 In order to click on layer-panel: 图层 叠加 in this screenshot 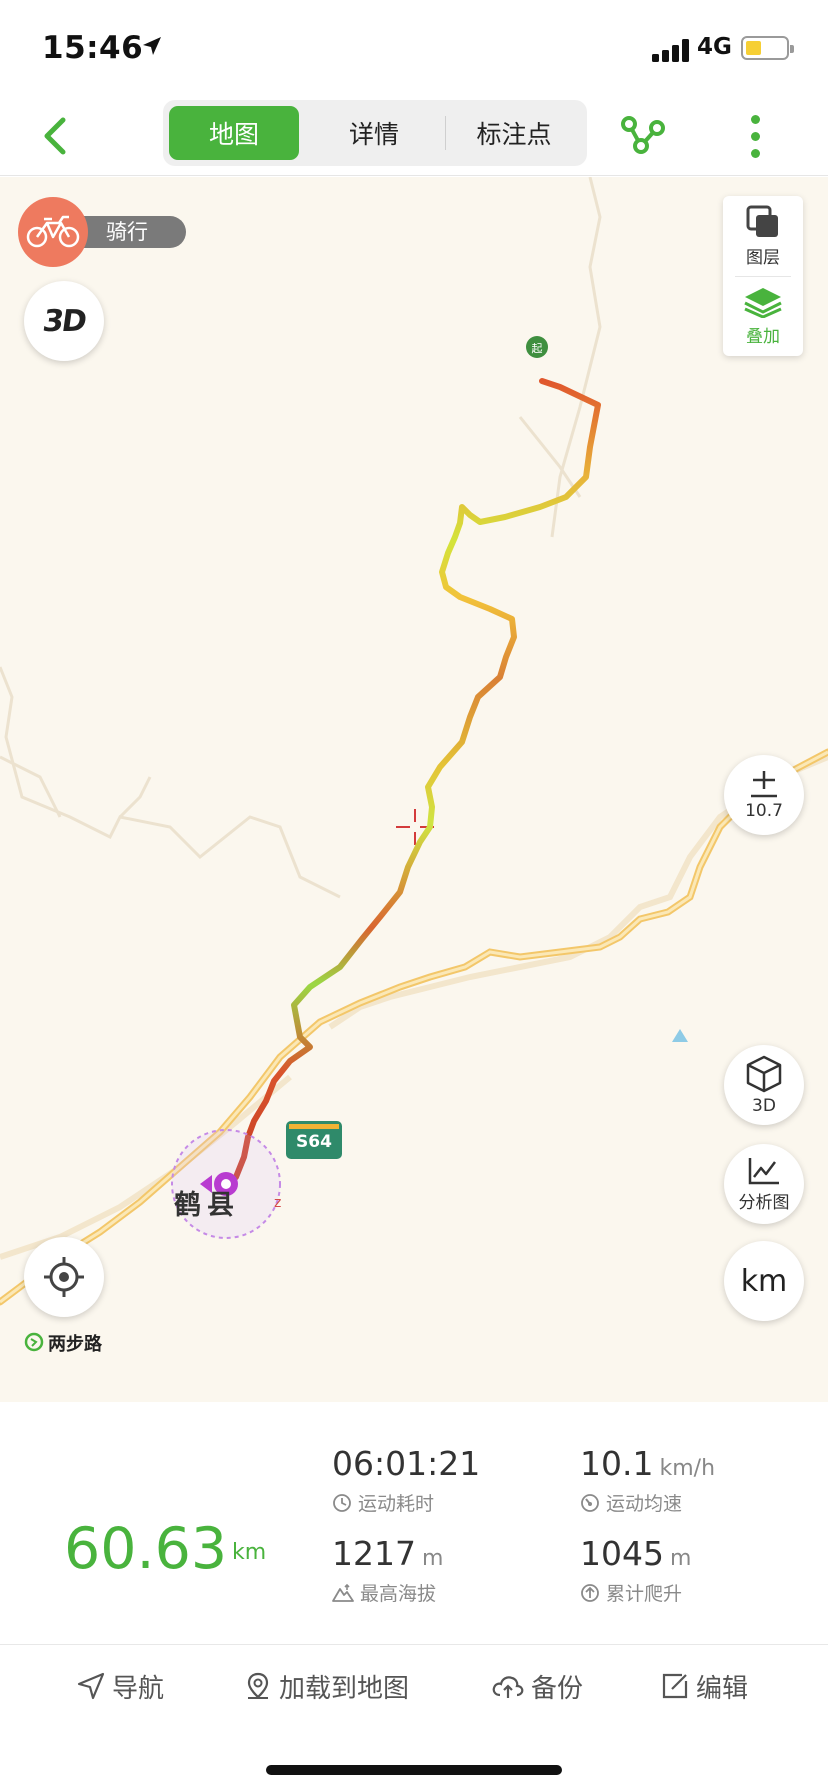, I will do `click(763, 276)`.